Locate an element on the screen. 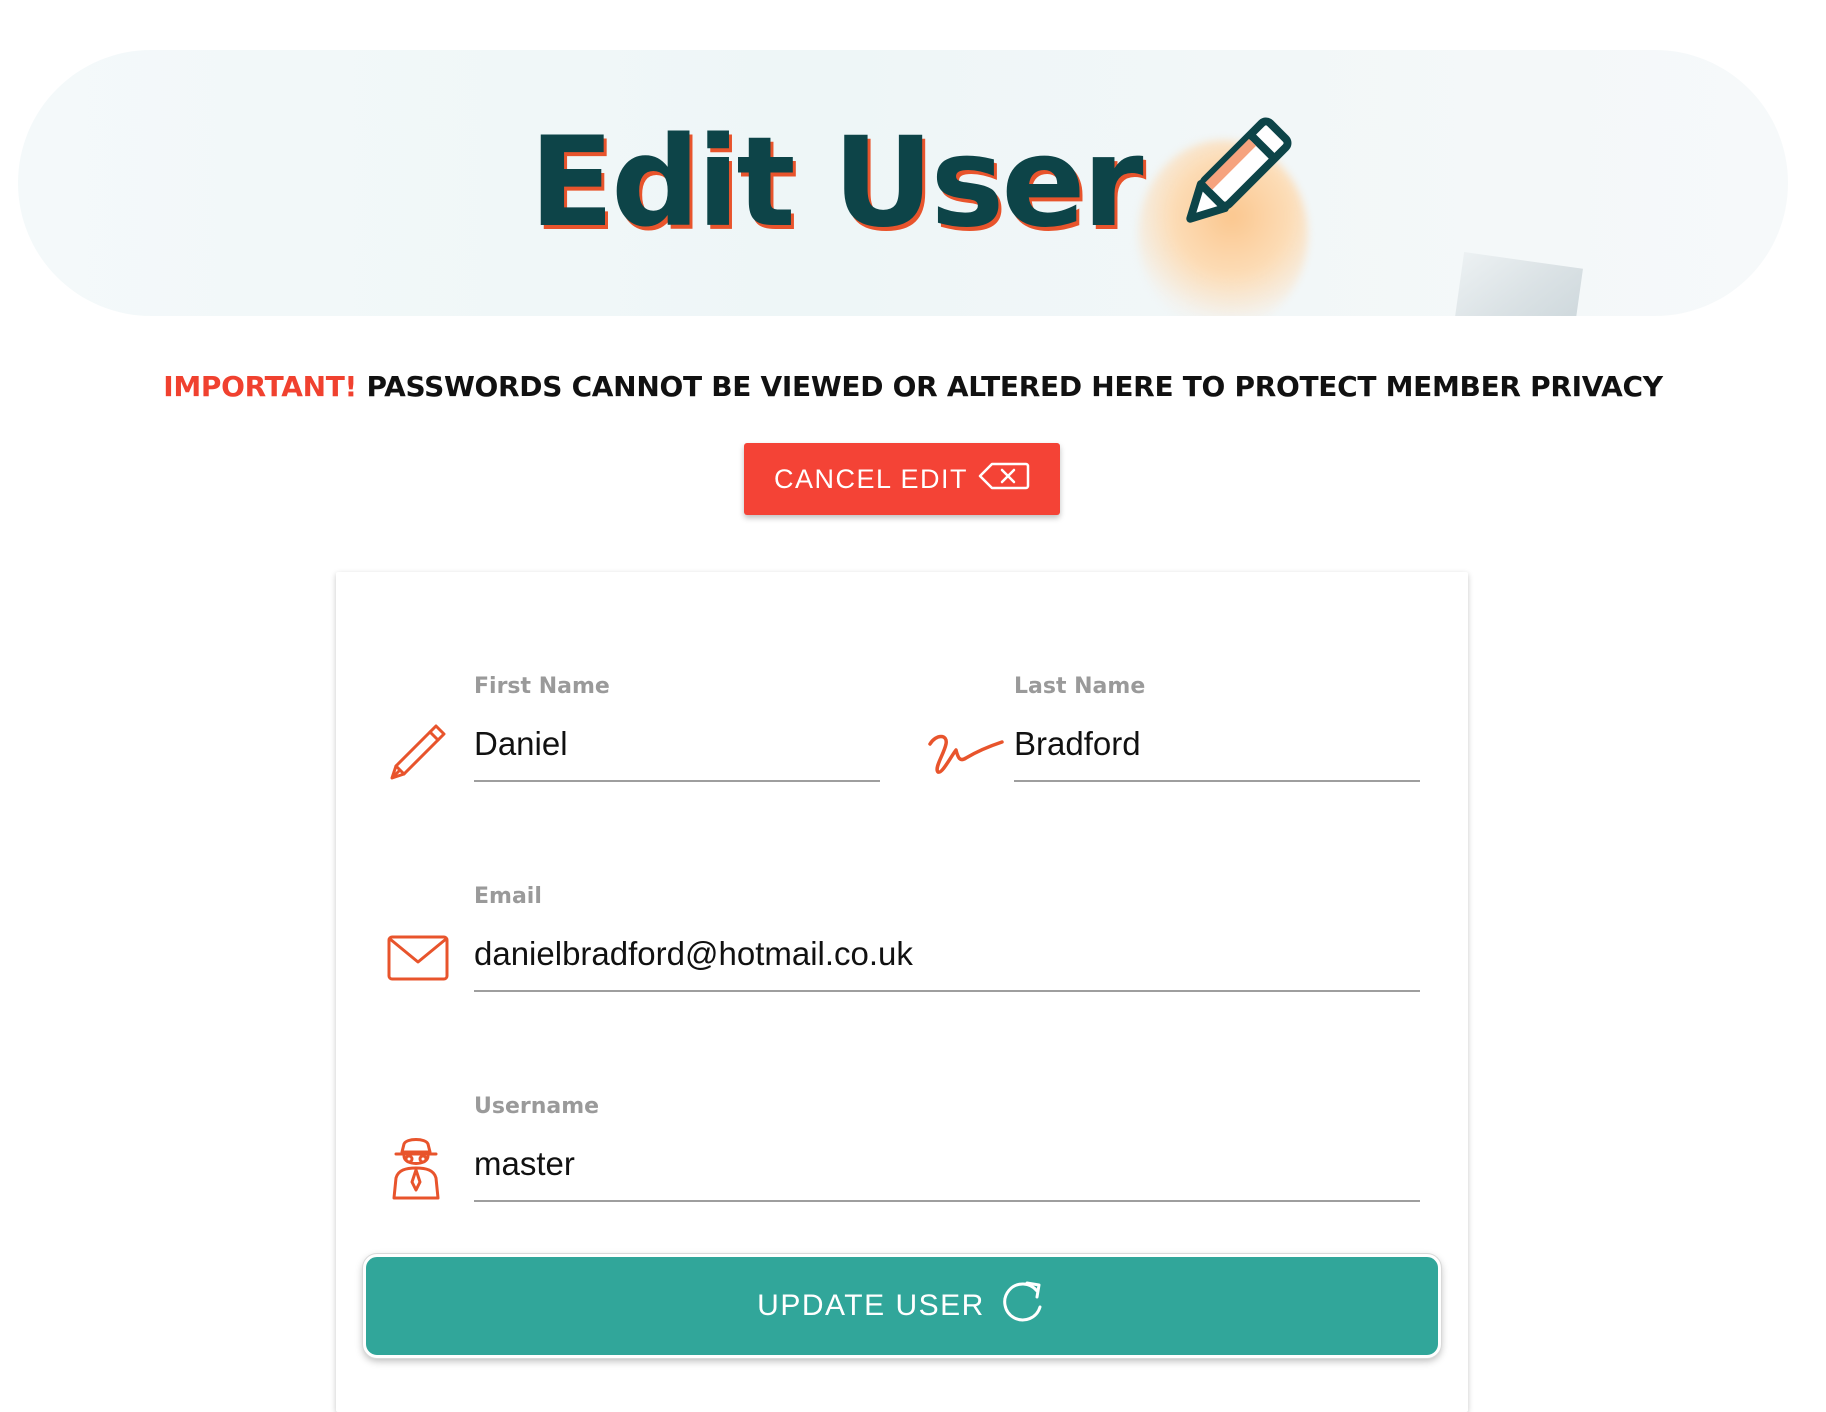 The width and height of the screenshot is (1826, 1412). username-field: Username is located at coordinates (906, 1122).